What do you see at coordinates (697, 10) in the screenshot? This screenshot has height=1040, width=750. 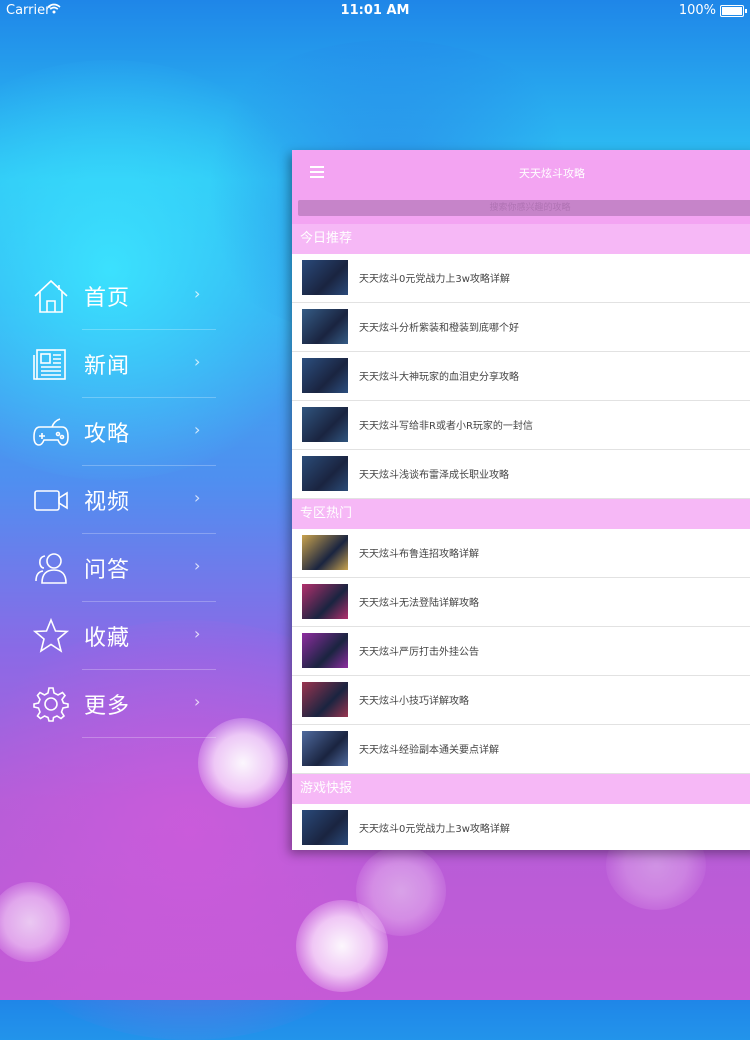 I see `battery-percent: 100%` at bounding box center [697, 10].